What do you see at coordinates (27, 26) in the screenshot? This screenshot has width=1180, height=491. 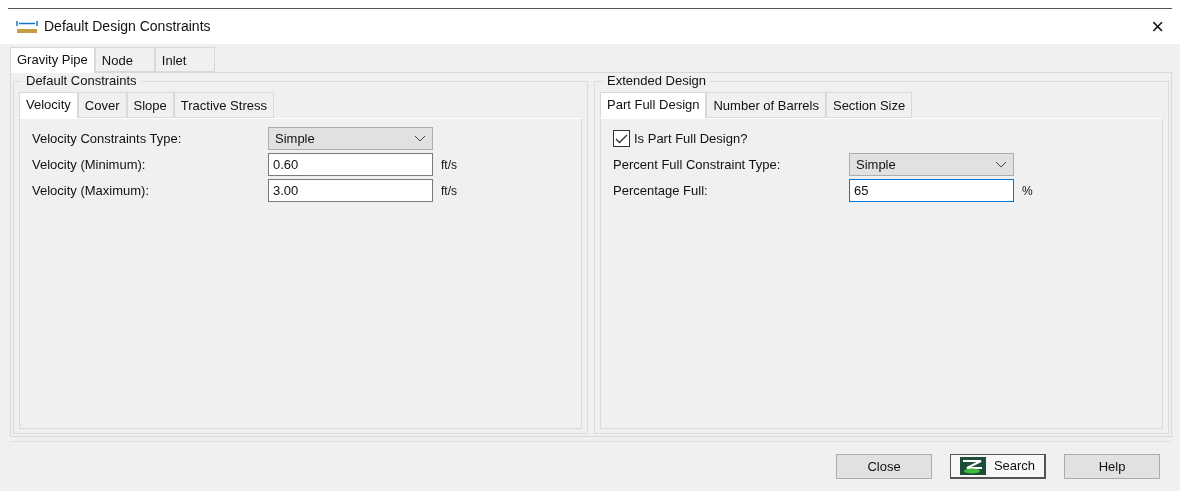 I see `ruler-icon` at bounding box center [27, 26].